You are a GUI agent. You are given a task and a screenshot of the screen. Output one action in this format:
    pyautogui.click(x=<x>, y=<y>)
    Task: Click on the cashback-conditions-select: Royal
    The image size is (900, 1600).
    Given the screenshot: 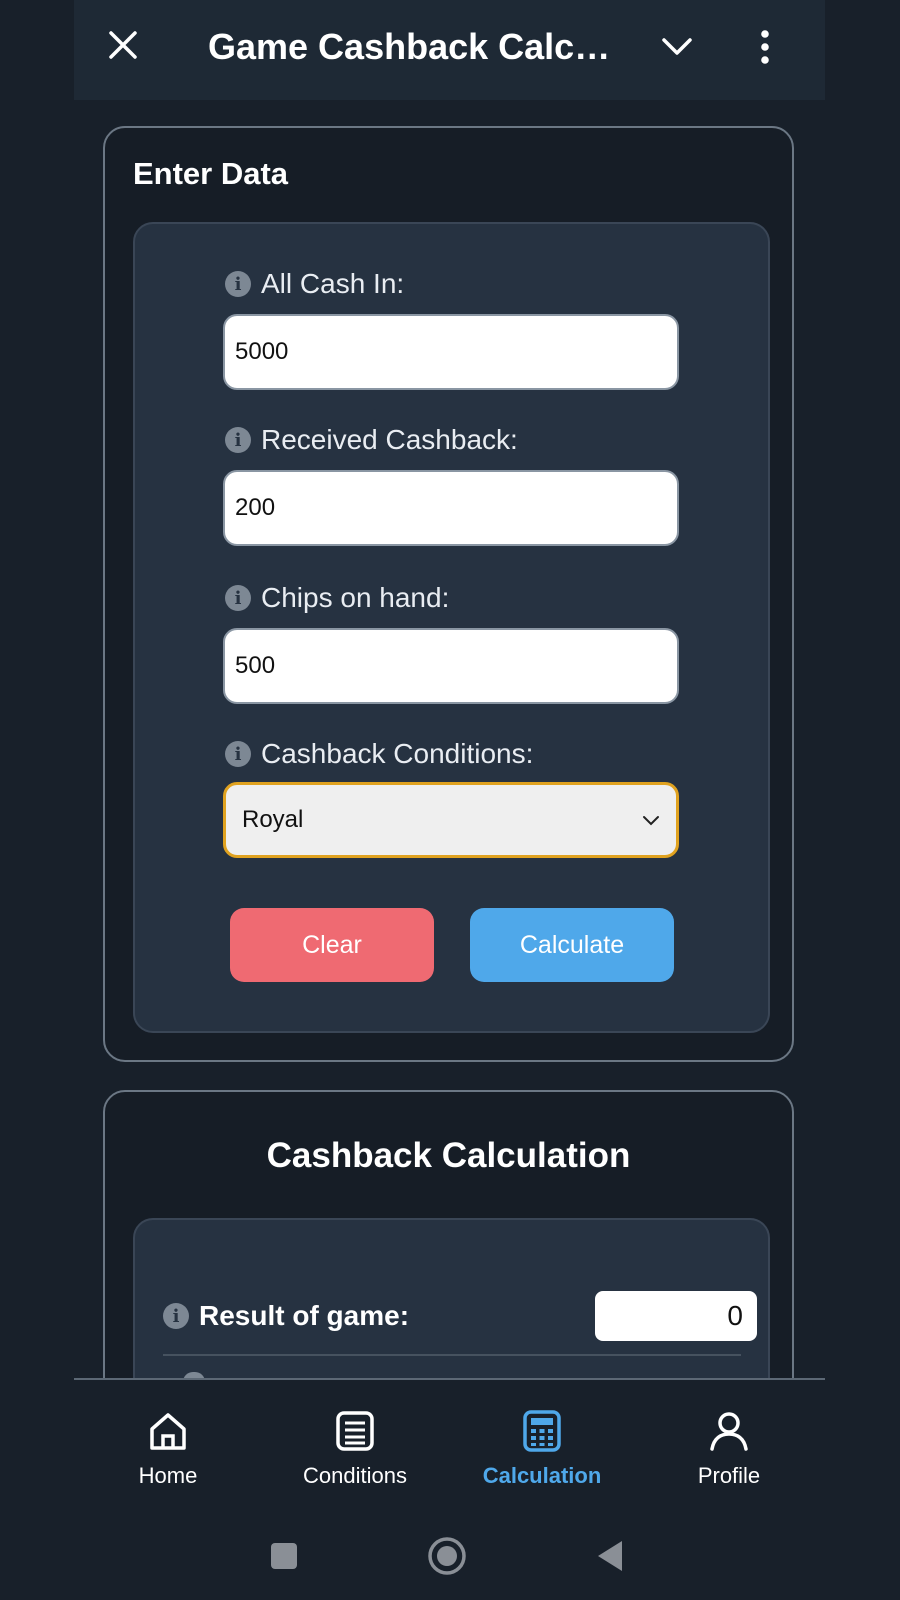 What is the action you would take?
    pyautogui.click(x=451, y=820)
    